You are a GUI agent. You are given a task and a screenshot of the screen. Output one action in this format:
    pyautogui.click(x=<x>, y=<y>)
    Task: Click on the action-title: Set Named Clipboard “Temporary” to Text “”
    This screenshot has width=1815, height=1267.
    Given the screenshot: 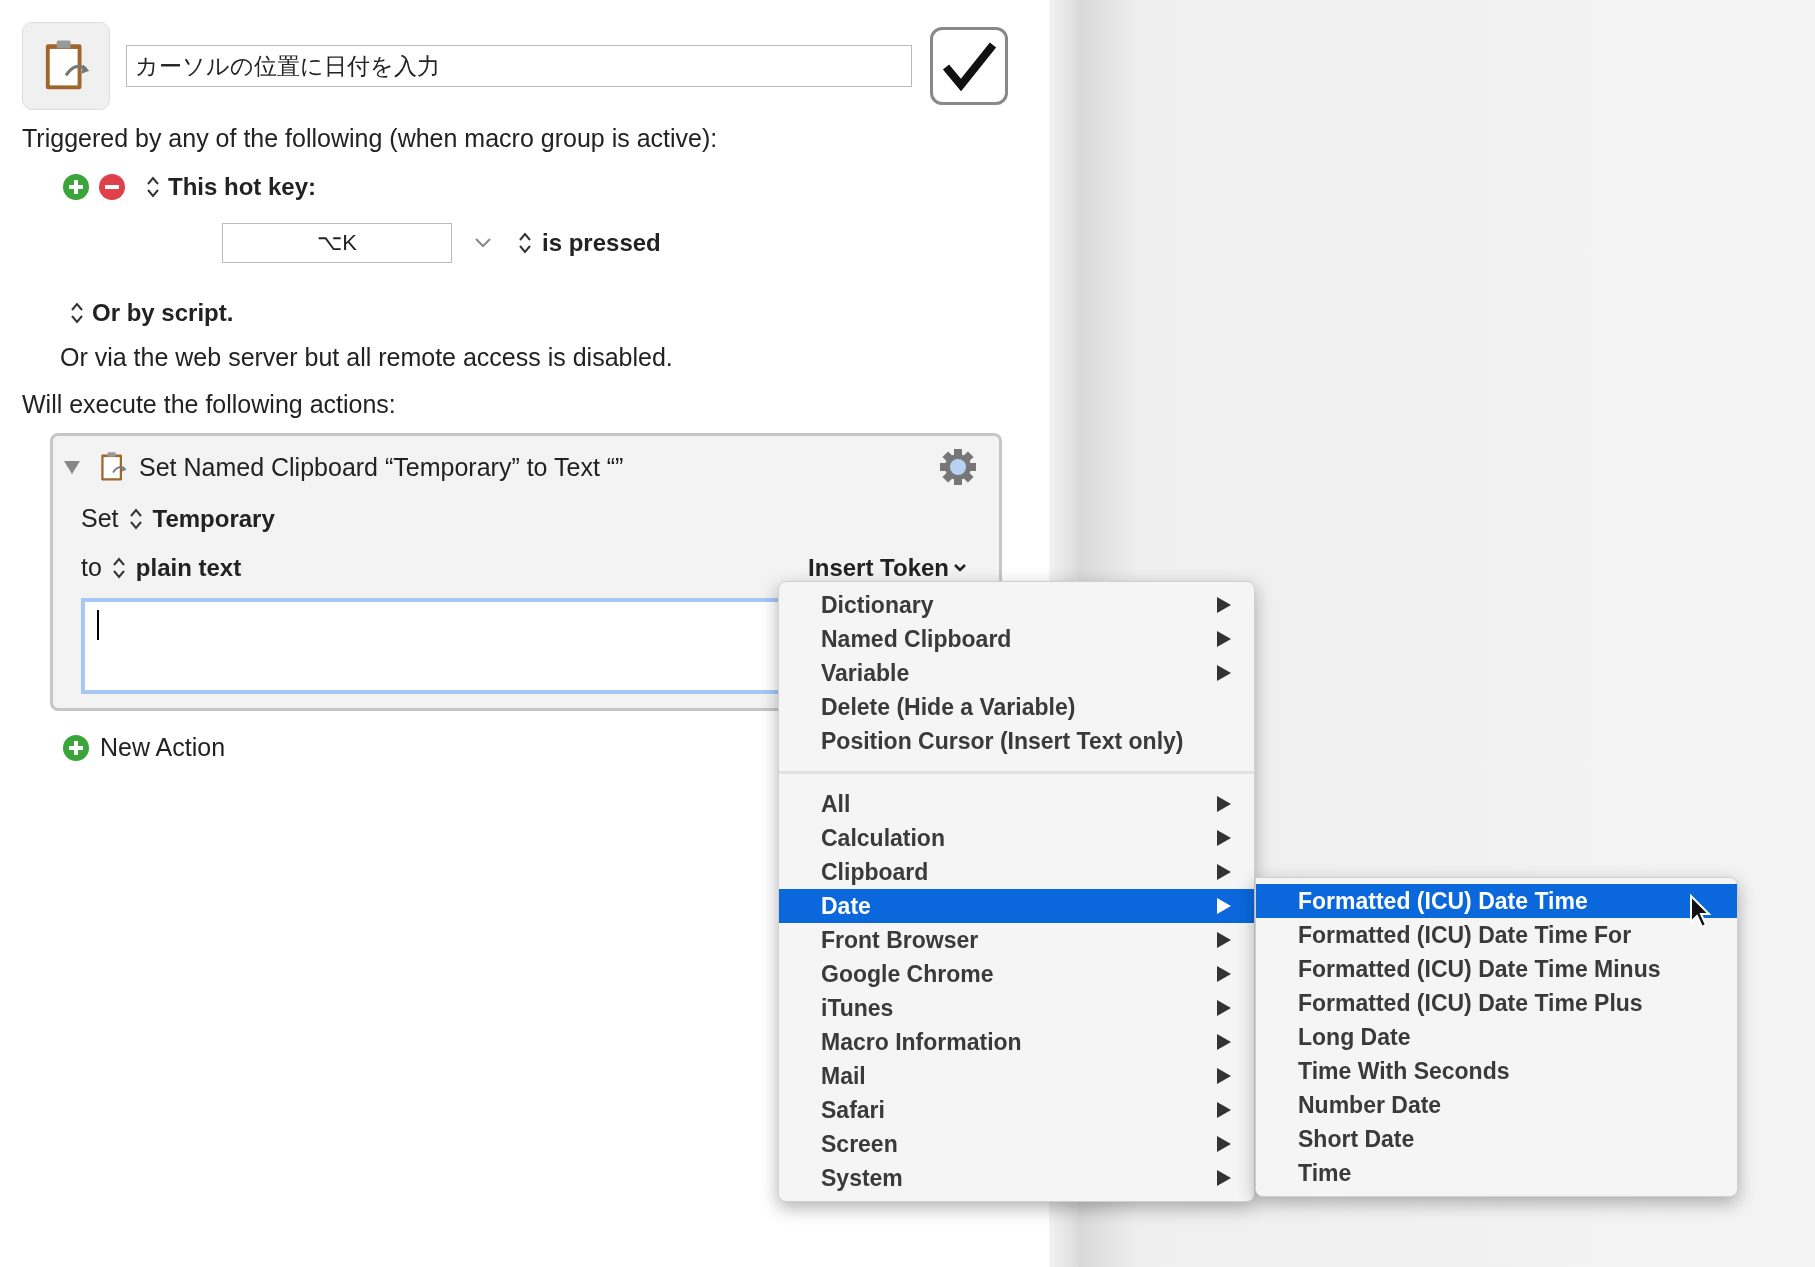 What is the action you would take?
    pyautogui.click(x=382, y=467)
    